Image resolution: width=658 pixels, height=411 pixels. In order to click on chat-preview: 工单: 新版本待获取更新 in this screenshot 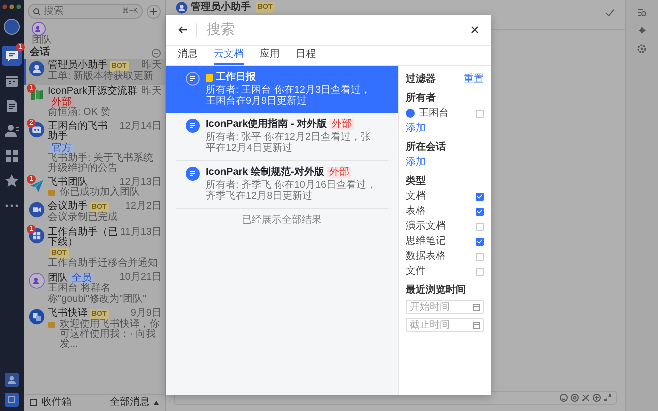, I will do `click(101, 77)`.